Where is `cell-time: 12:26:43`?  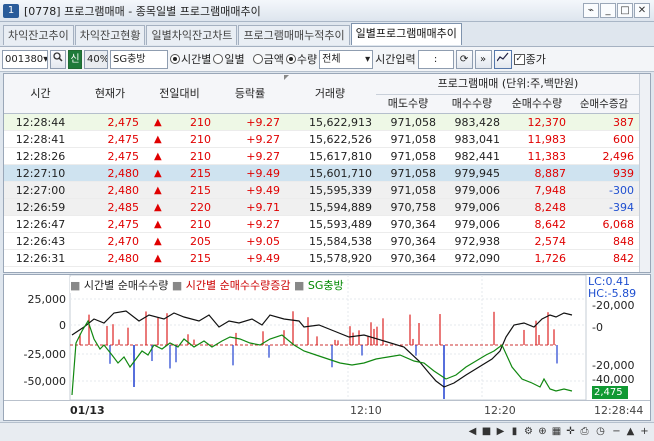 cell-time: 12:26:43 is located at coordinates (40, 241).